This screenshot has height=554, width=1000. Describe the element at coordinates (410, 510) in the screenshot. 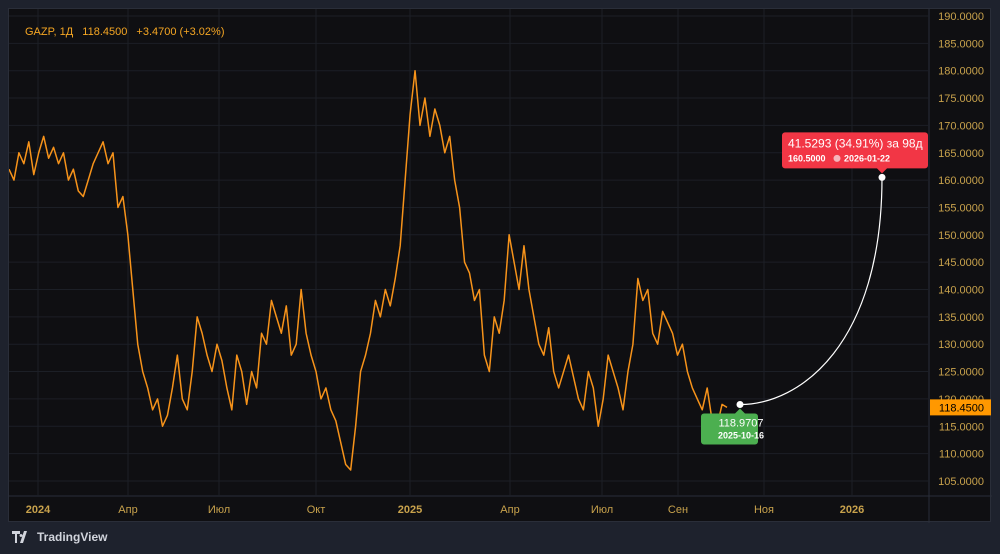

I see `x-tick-label: 2025` at that location.